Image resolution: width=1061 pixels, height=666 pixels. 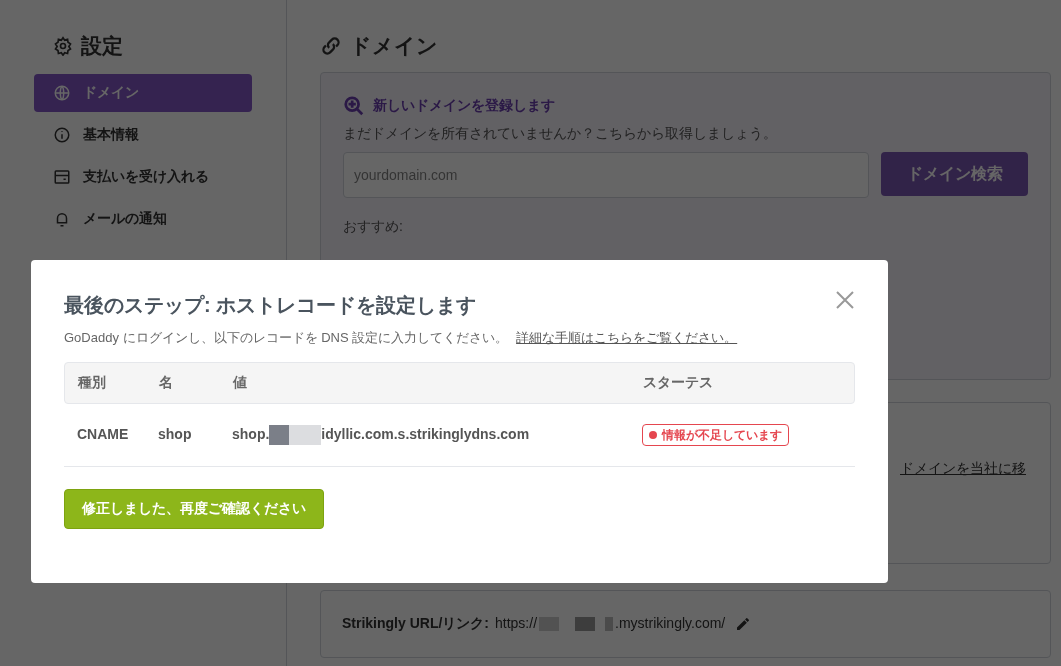 What do you see at coordinates (62, 92) in the screenshot?
I see `globe-icon` at bounding box center [62, 92].